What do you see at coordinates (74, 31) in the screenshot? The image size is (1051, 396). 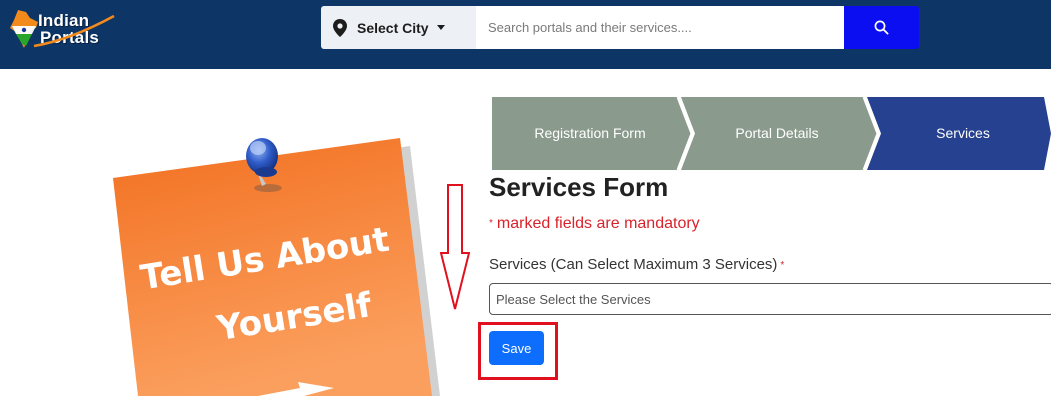 I see `logo-swoosh-icon` at bounding box center [74, 31].